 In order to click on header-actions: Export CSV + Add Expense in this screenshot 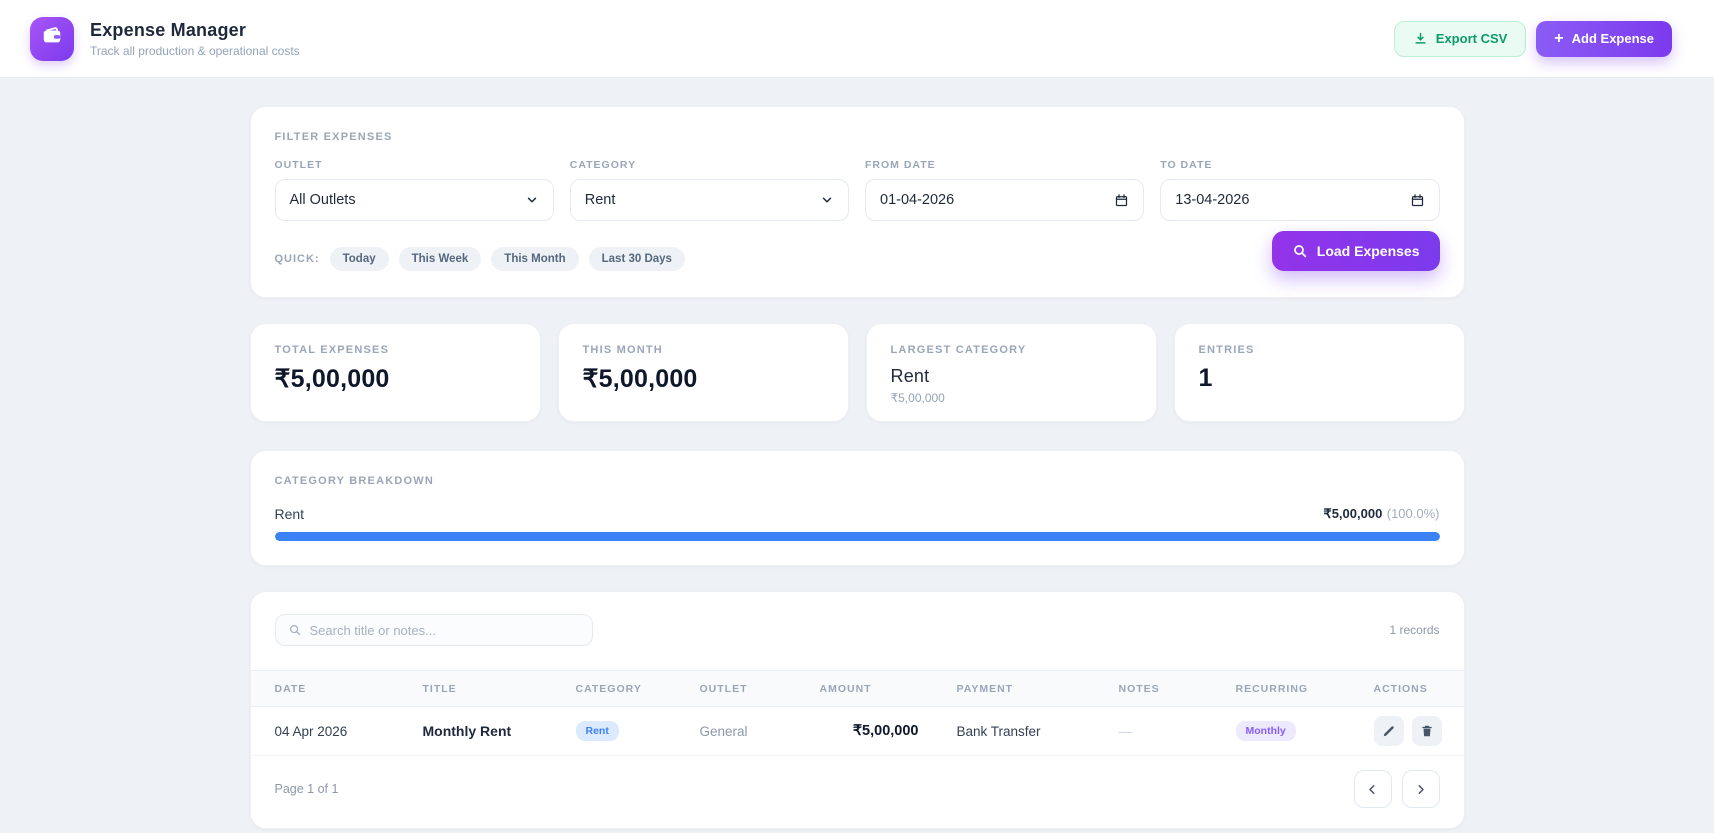, I will do `click(1532, 38)`.